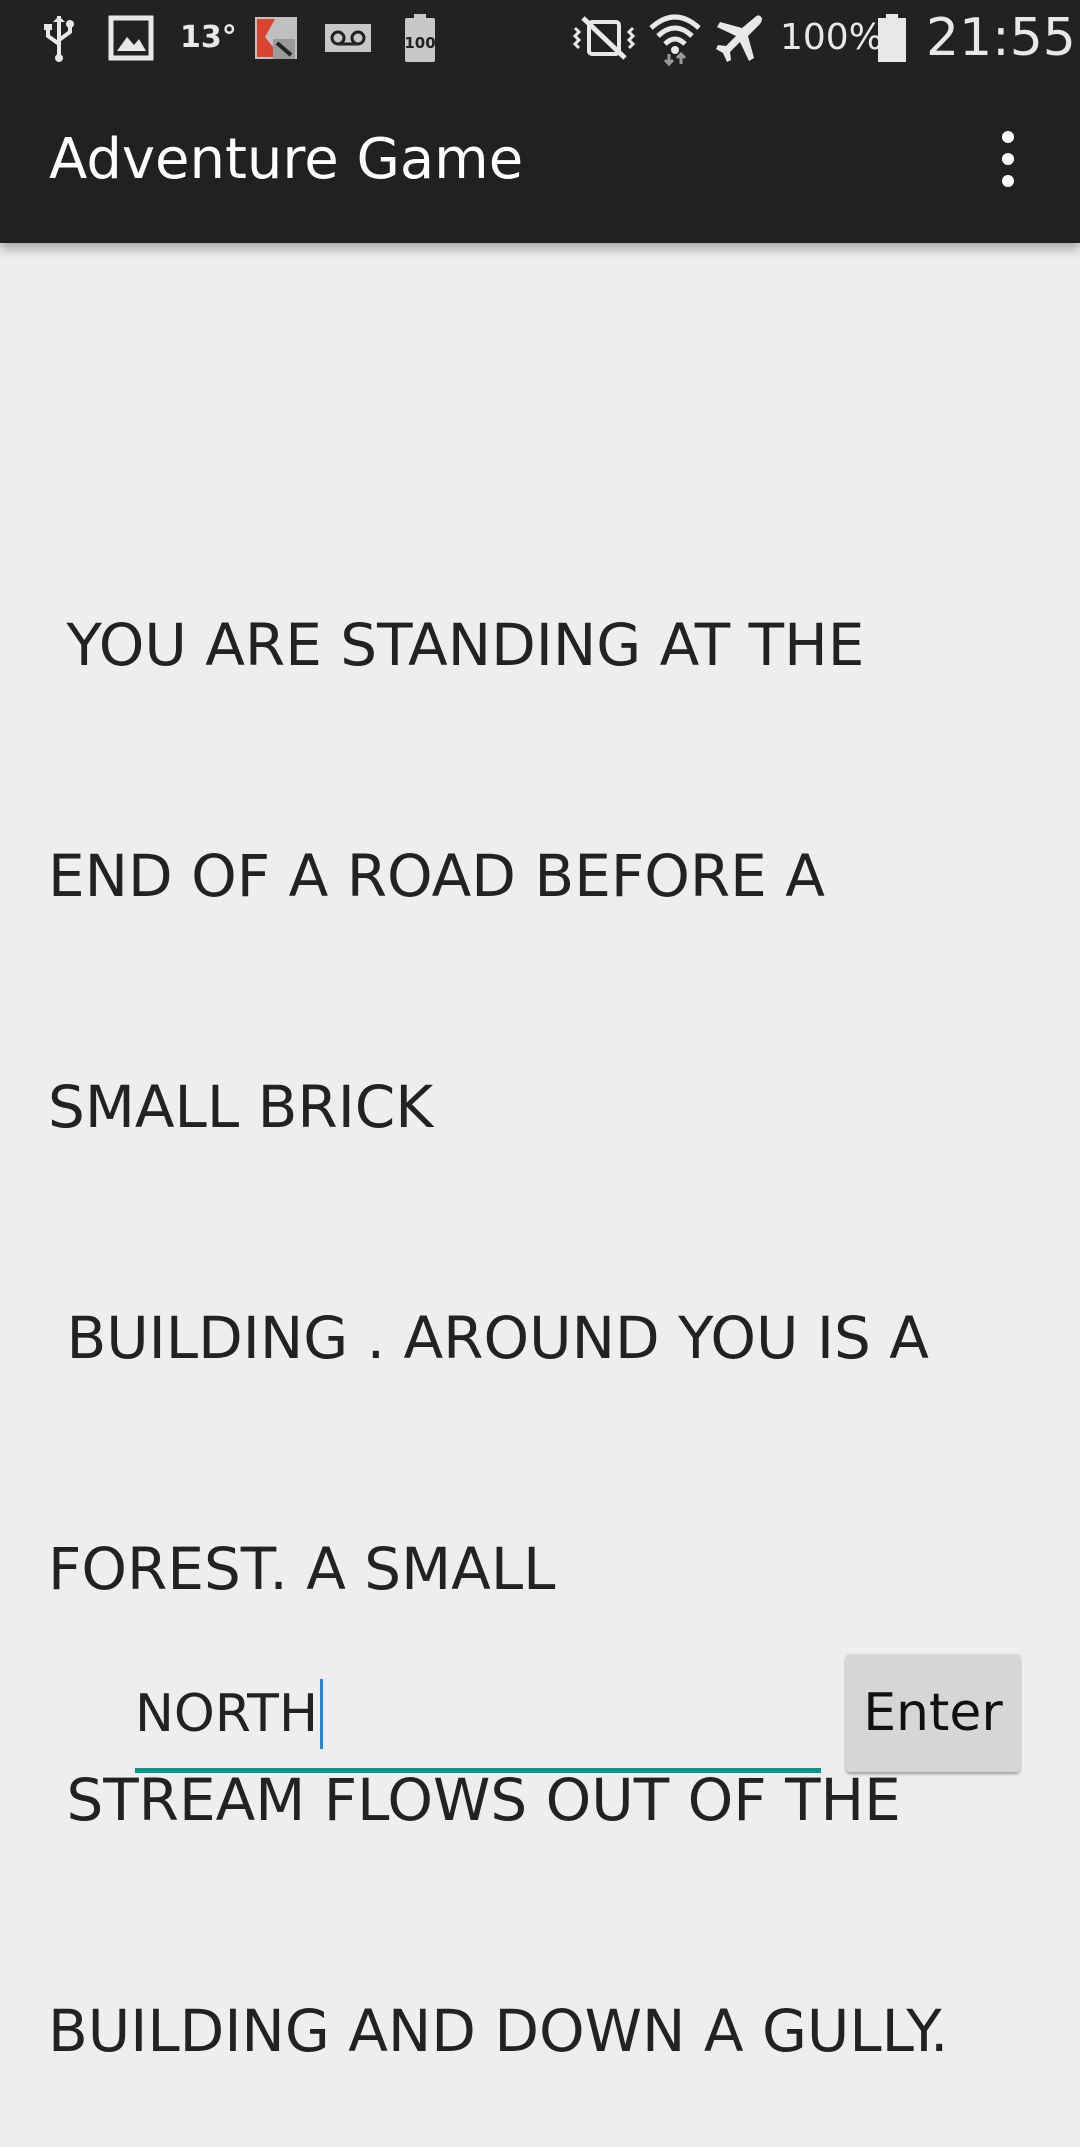  What do you see at coordinates (322, 1714) in the screenshot?
I see `text-cursor` at bounding box center [322, 1714].